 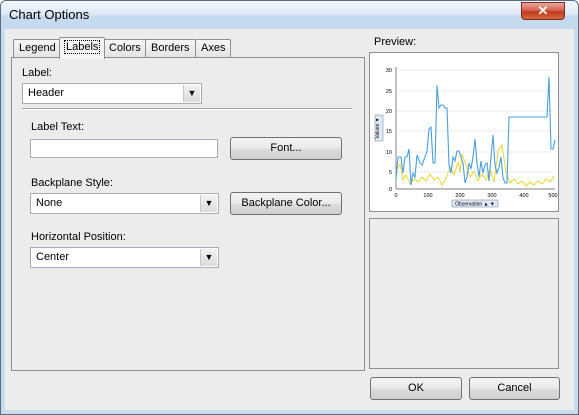 I want to click on preview-detail-panel, so click(x=464, y=293).